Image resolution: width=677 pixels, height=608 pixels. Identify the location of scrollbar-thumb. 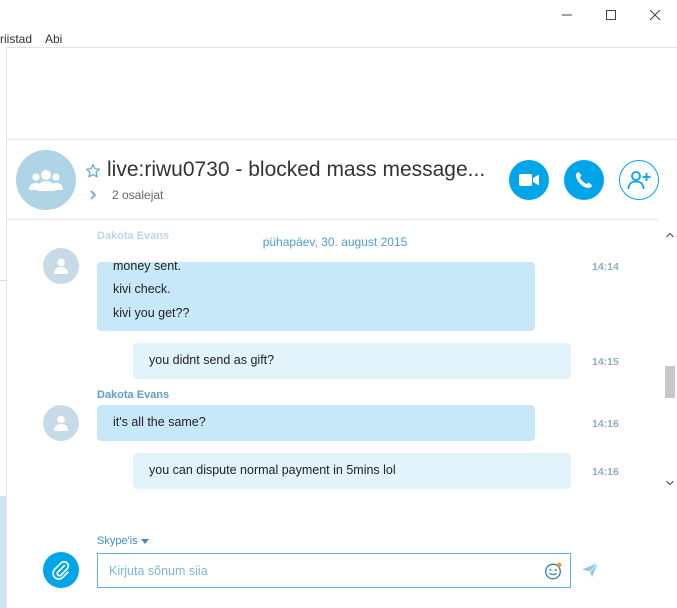
(670, 382).